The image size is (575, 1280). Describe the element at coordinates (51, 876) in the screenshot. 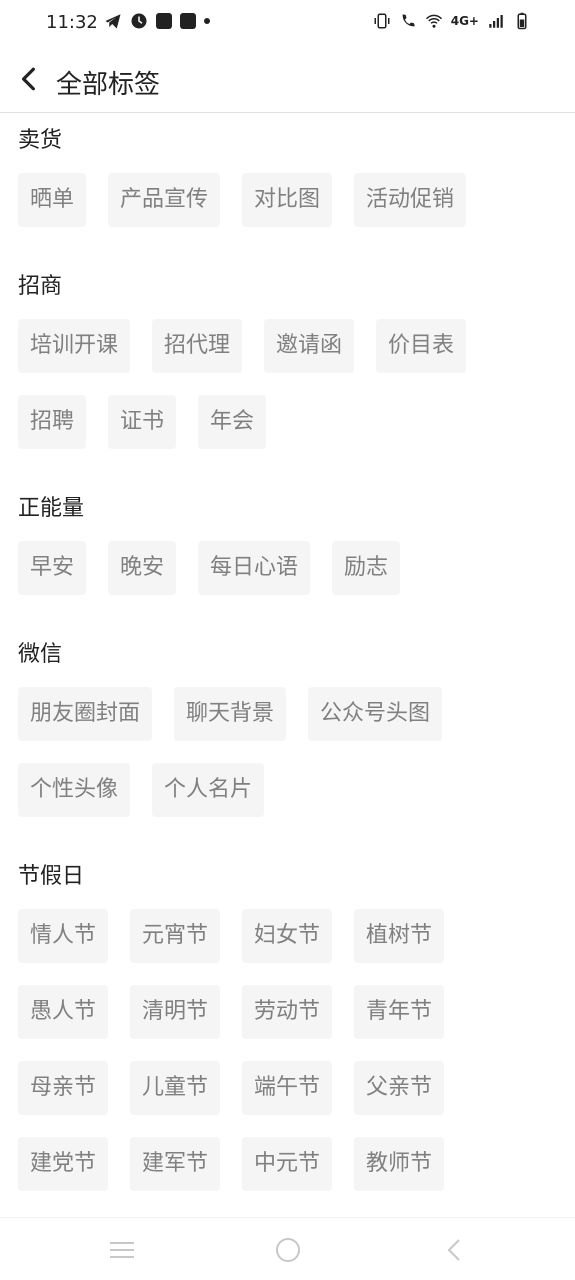

I see `group-title: 节假日` at that location.